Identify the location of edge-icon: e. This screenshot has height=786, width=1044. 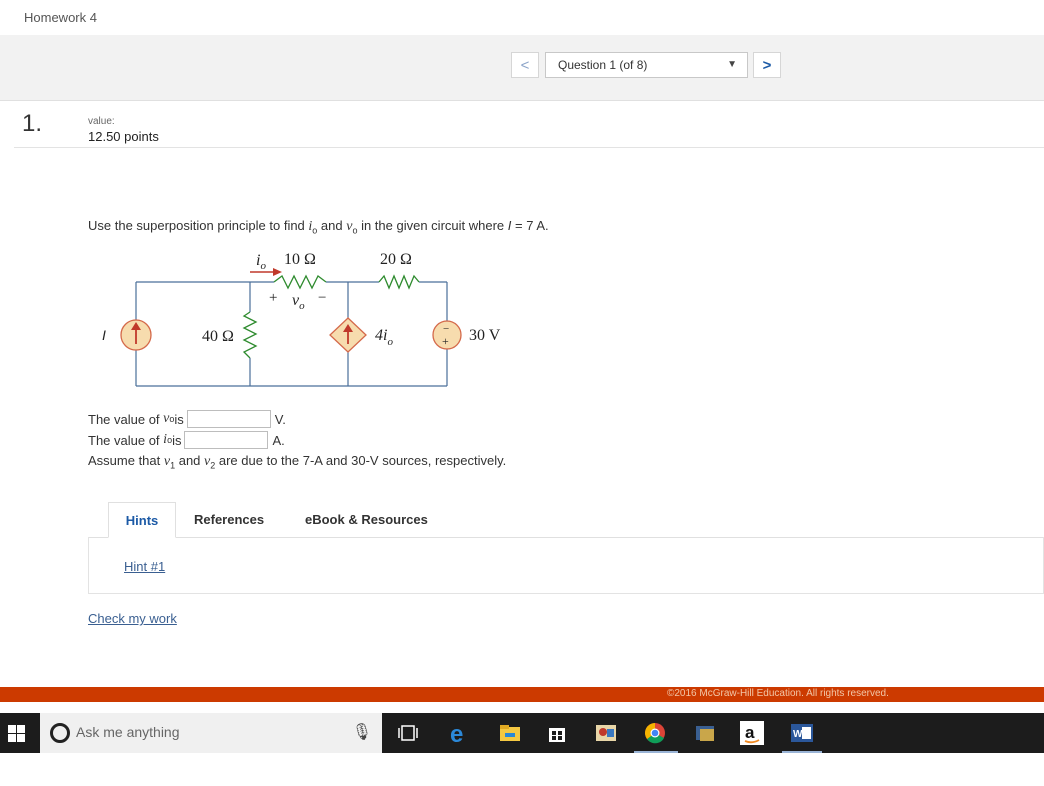
(460, 733).